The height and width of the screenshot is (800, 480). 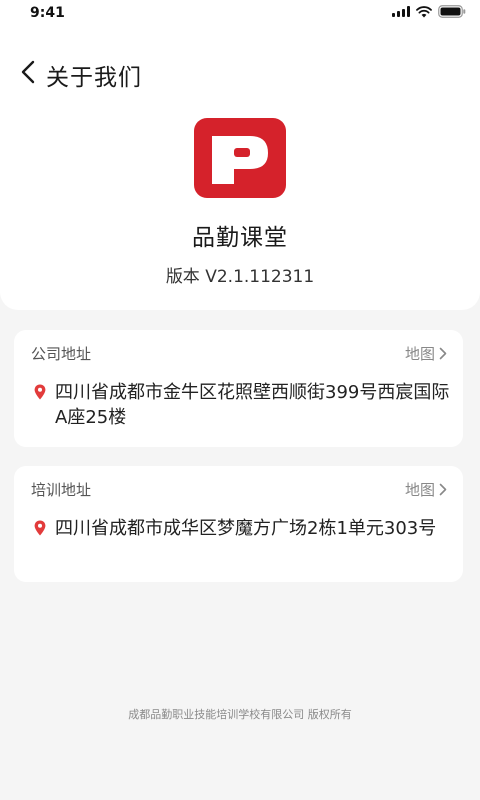 What do you see at coordinates (246, 528) in the screenshot?
I see `training-address-text: 四川省成都市成华区梦魔方广场2栋1单元303号` at bounding box center [246, 528].